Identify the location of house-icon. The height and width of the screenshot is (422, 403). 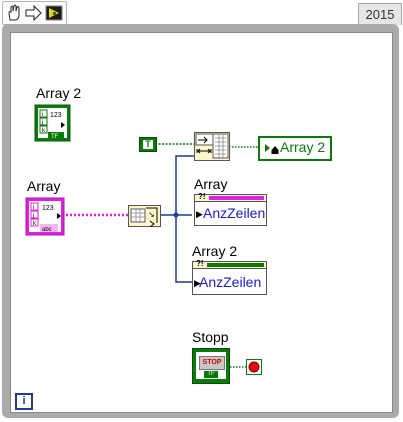
(275, 151).